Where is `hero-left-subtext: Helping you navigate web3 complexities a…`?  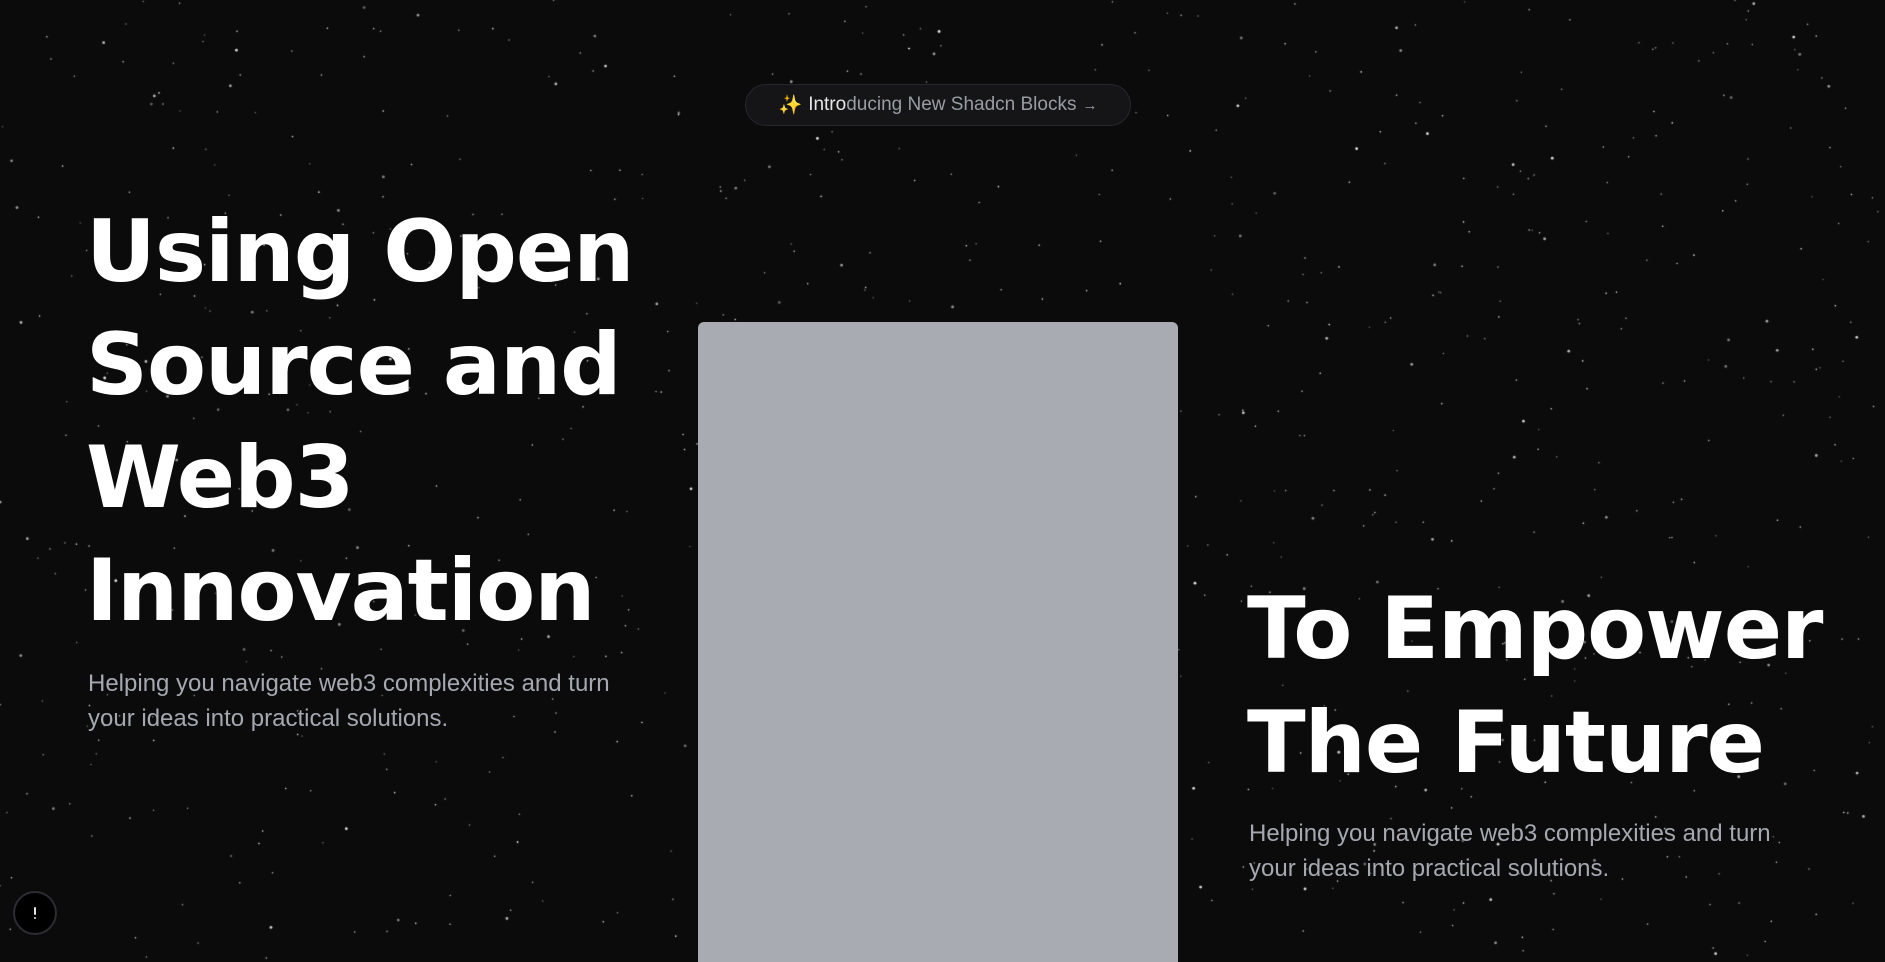
hero-left-subtext: Helping you navigate web3 complexities a… is located at coordinates (349, 701).